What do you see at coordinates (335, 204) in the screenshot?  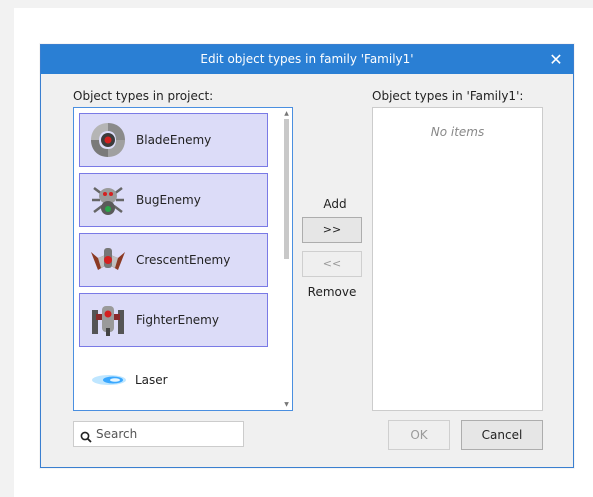 I see `add-label: Add` at bounding box center [335, 204].